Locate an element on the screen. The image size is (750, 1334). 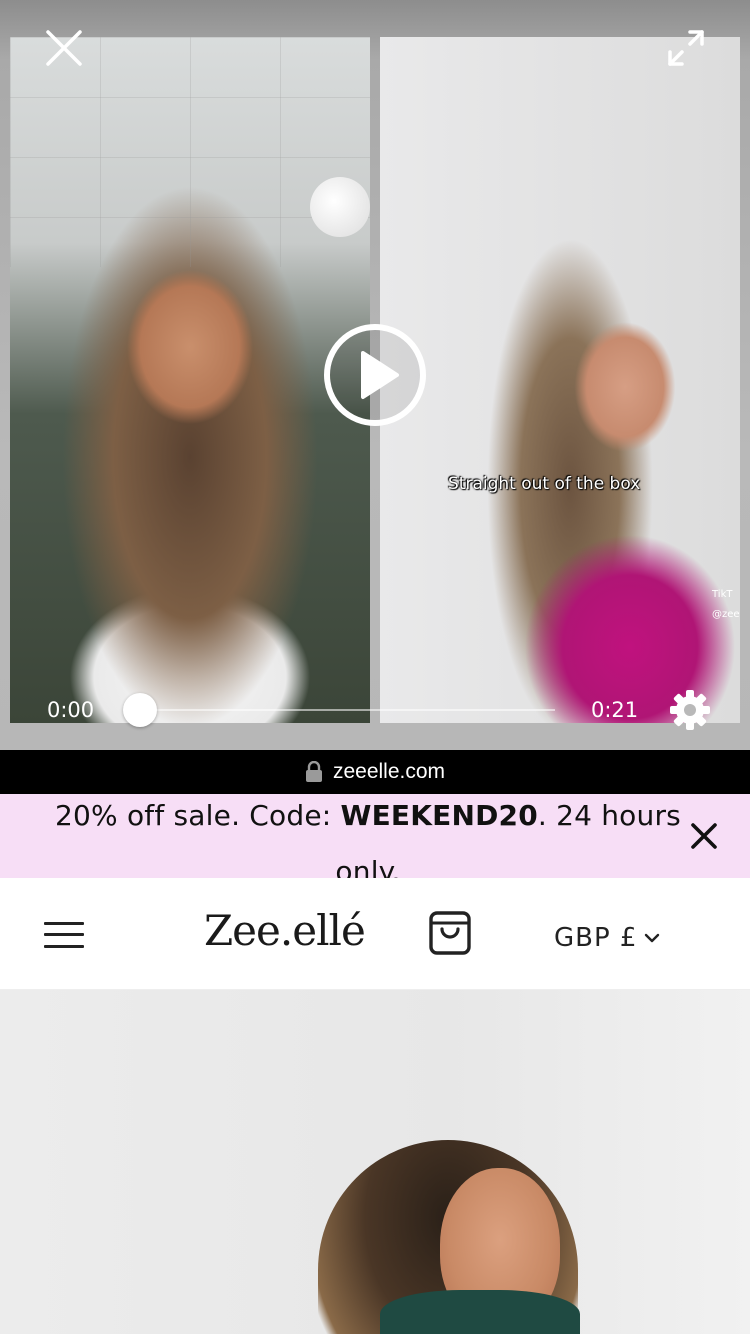
gear-icon is located at coordinates (690, 710).